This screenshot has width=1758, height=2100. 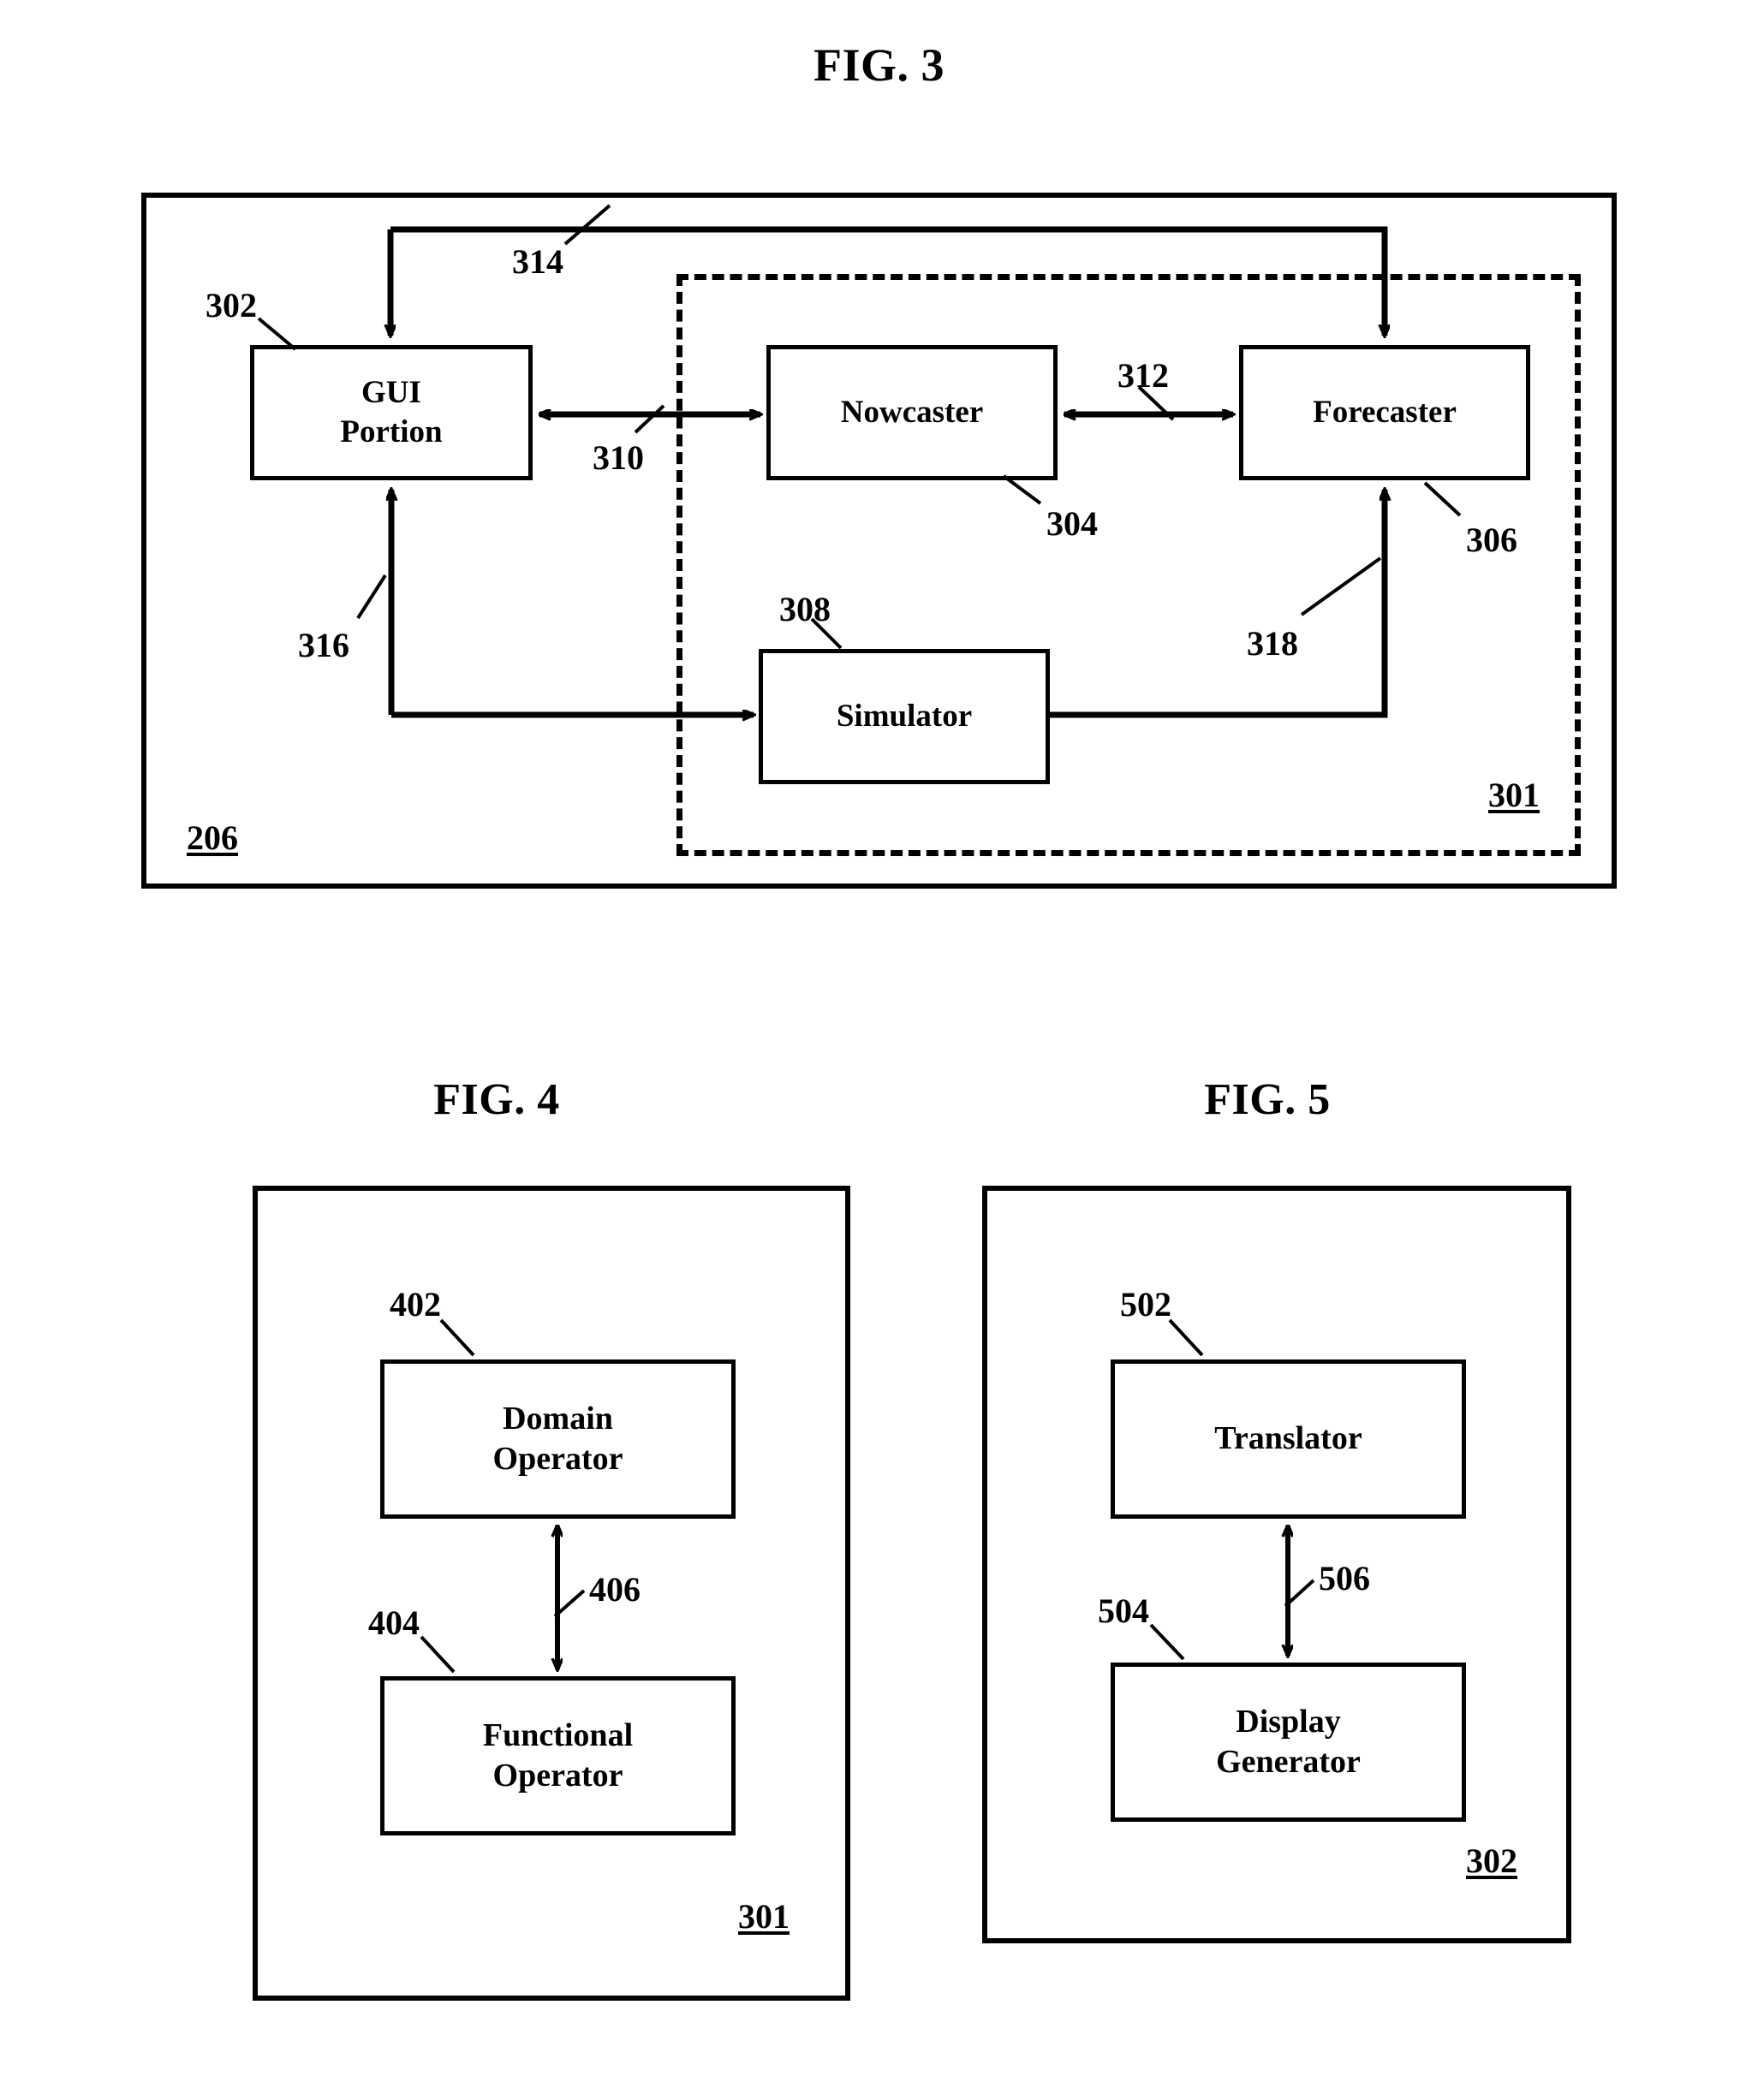 What do you see at coordinates (324, 645) in the screenshot?
I see `ref-316: 316` at bounding box center [324, 645].